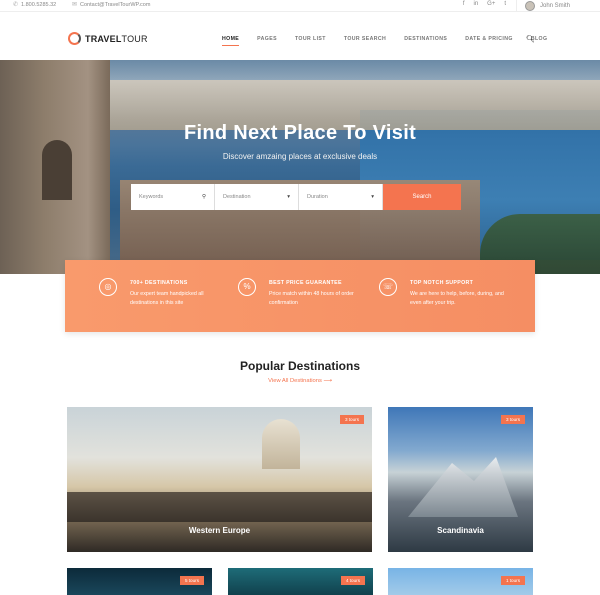  I want to click on nav-item-home: HOME, so click(231, 41).